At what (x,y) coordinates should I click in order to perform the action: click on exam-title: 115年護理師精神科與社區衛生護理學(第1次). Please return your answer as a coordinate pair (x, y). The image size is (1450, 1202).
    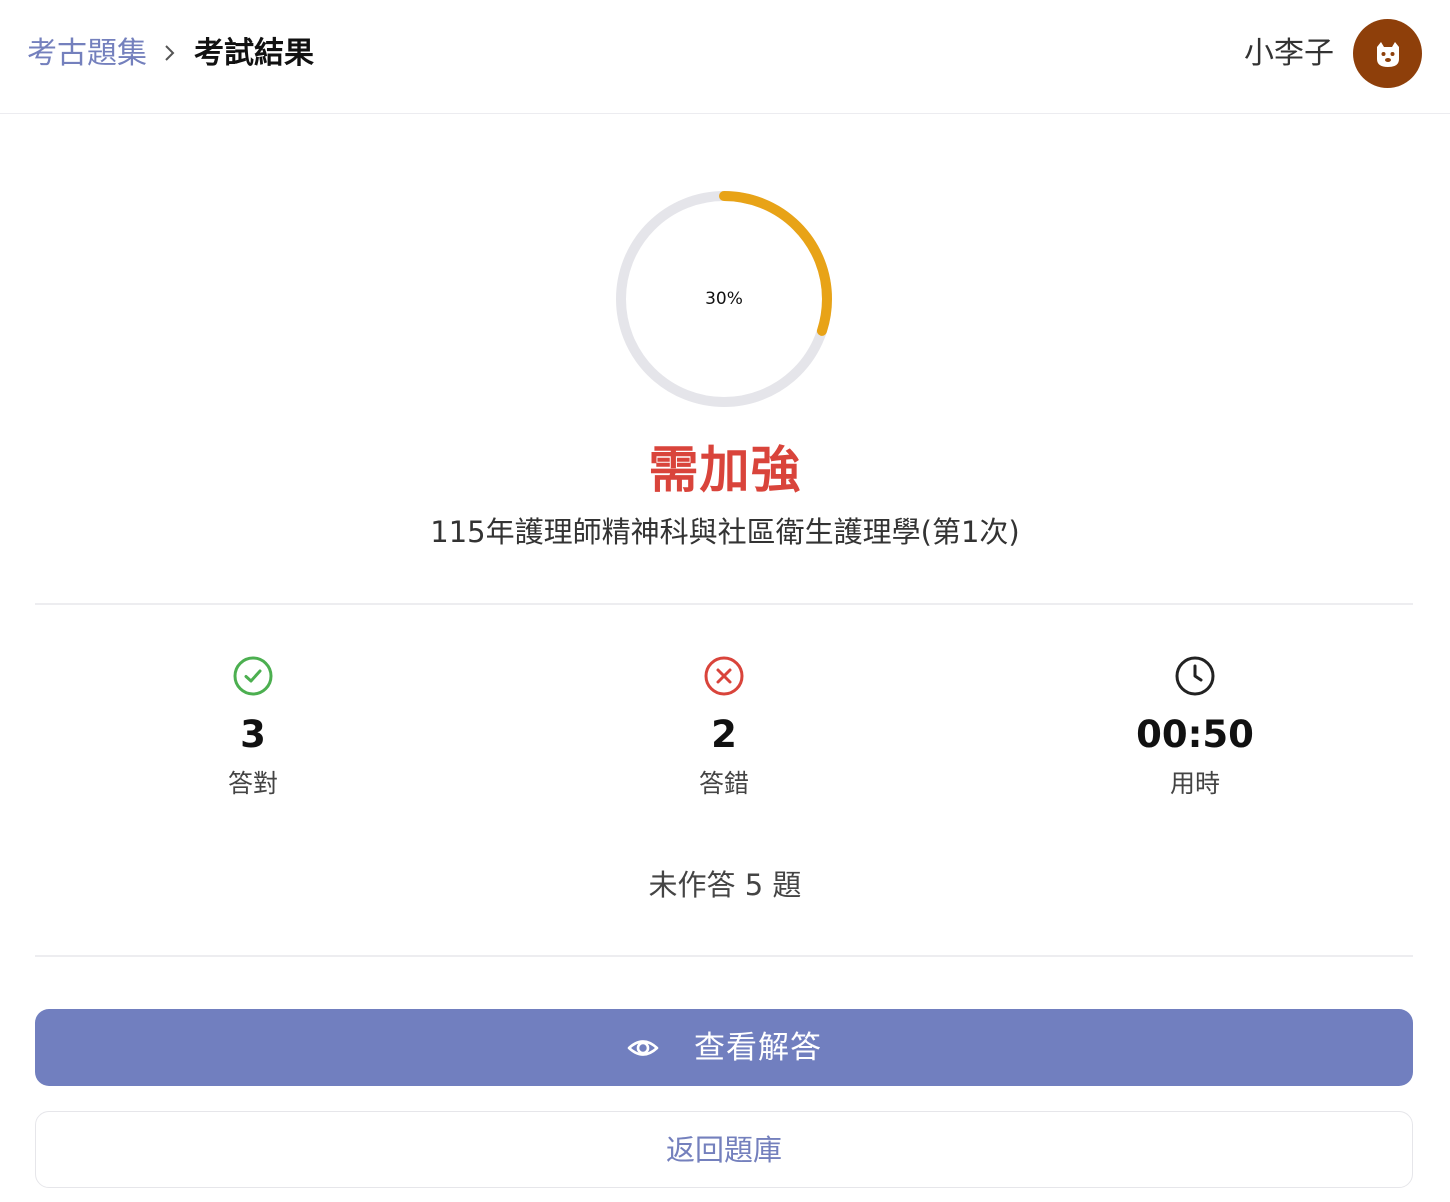
    Looking at the image, I should click on (725, 532).